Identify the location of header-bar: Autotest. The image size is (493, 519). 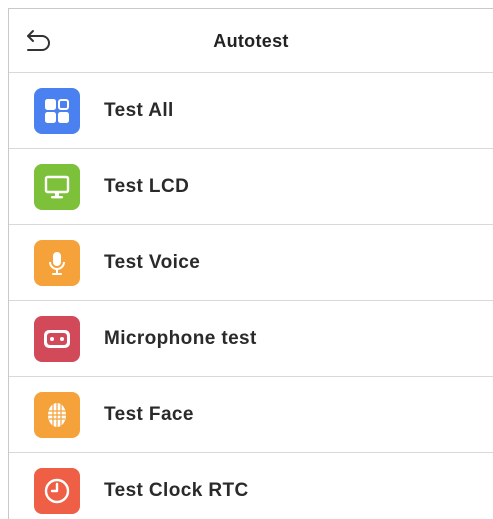
(251, 41).